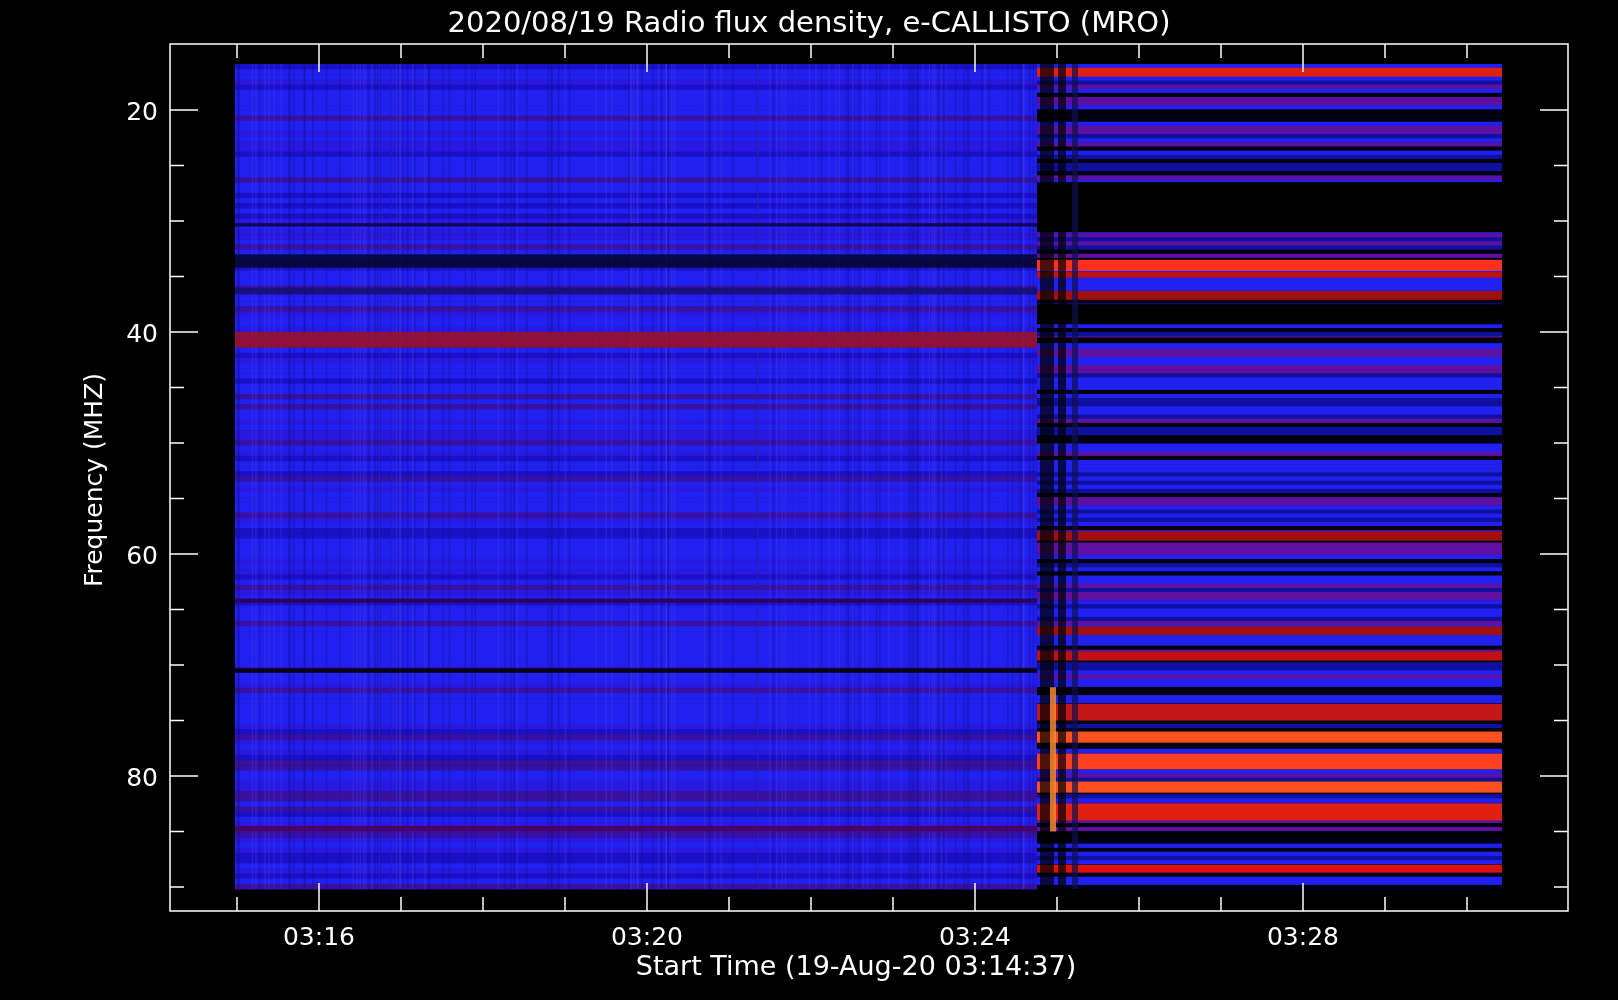  Describe the element at coordinates (93, 480) in the screenshot. I see `axis-label: Frequency (MHZ)` at that location.